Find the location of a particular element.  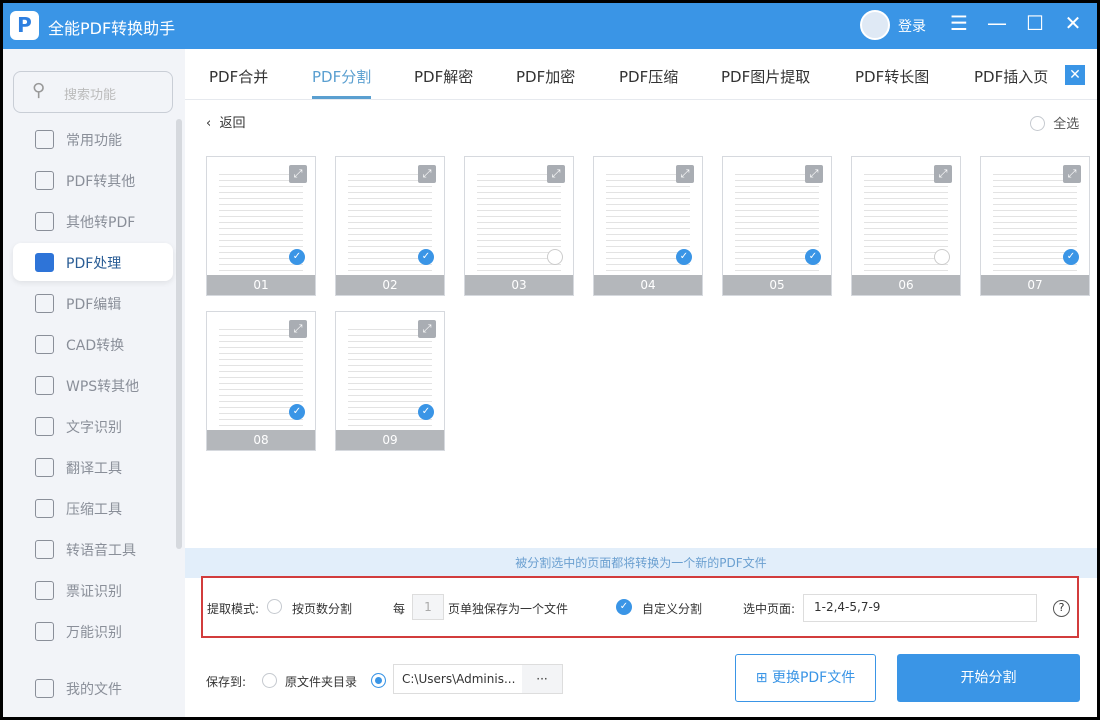

pdf-convert-icon is located at coordinates (44, 180).